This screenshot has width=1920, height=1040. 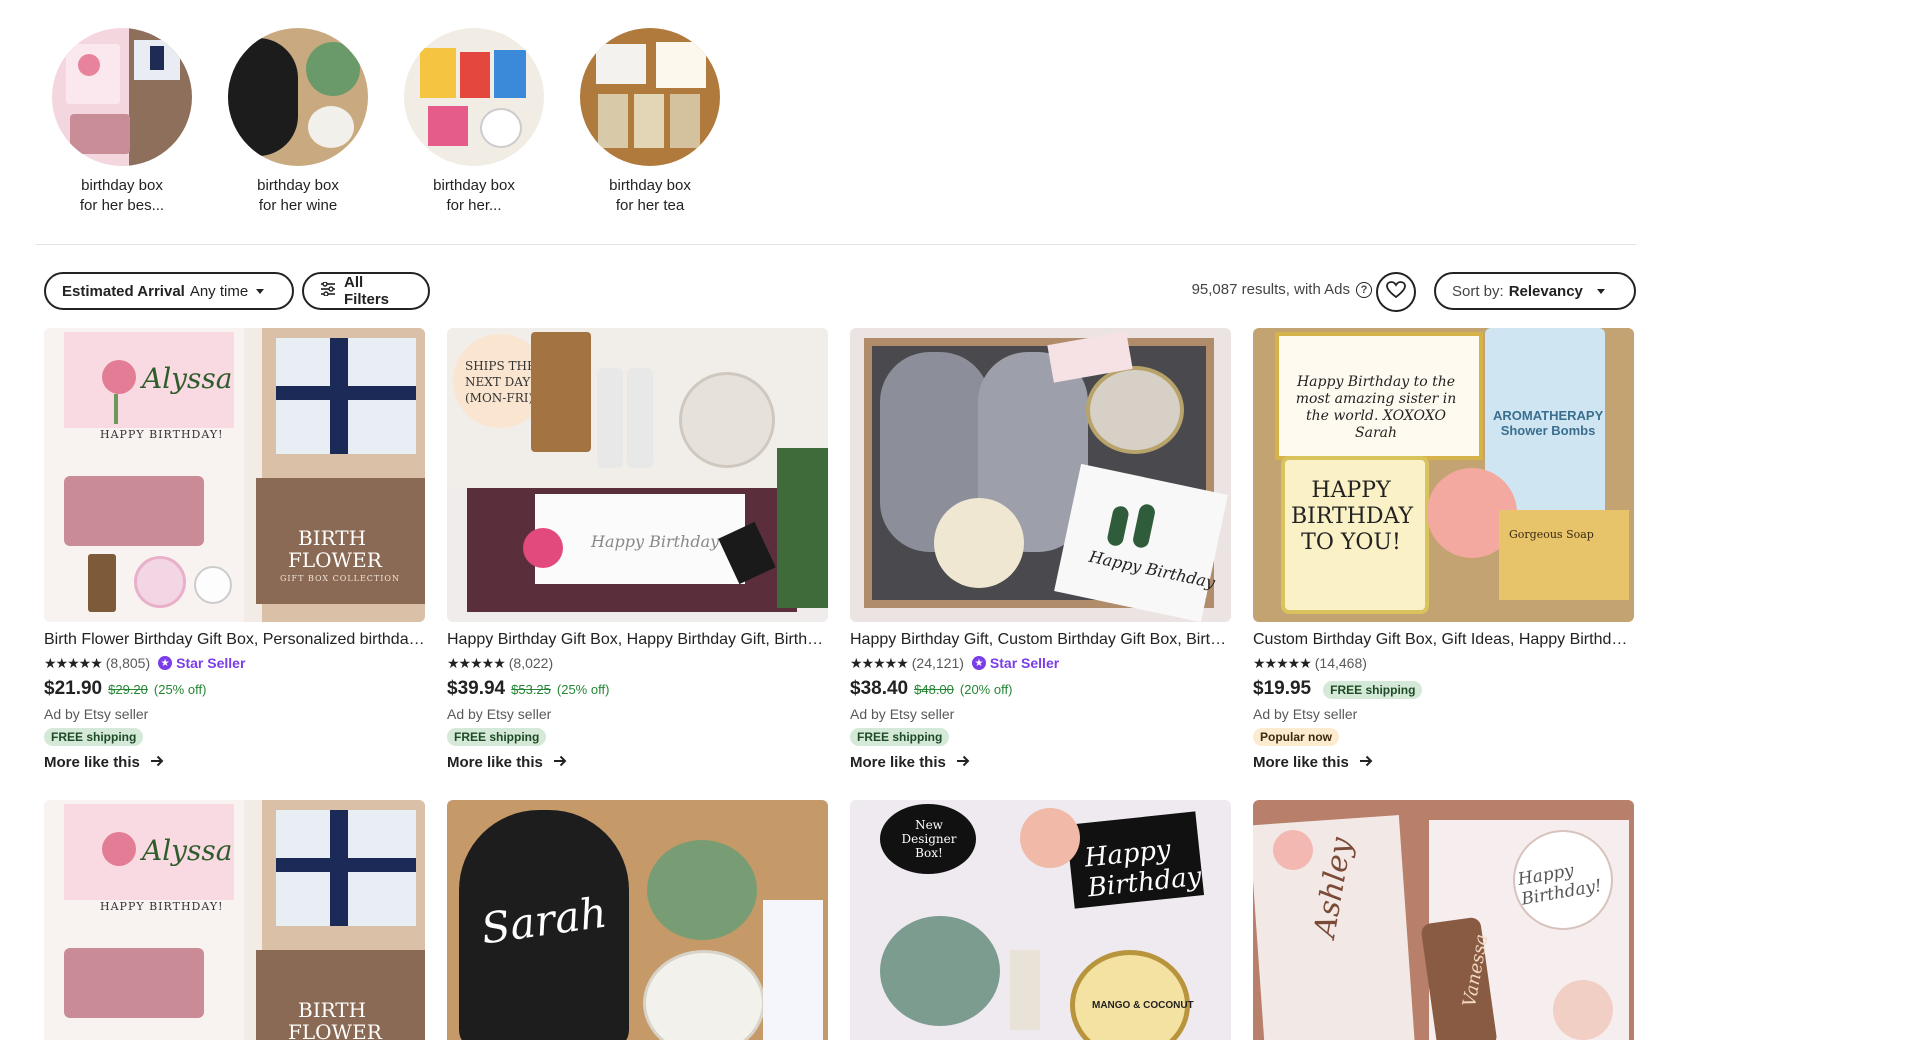 I want to click on listing-image: Ashley Happy Birthday! Vanessa, so click(x=1443, y=920).